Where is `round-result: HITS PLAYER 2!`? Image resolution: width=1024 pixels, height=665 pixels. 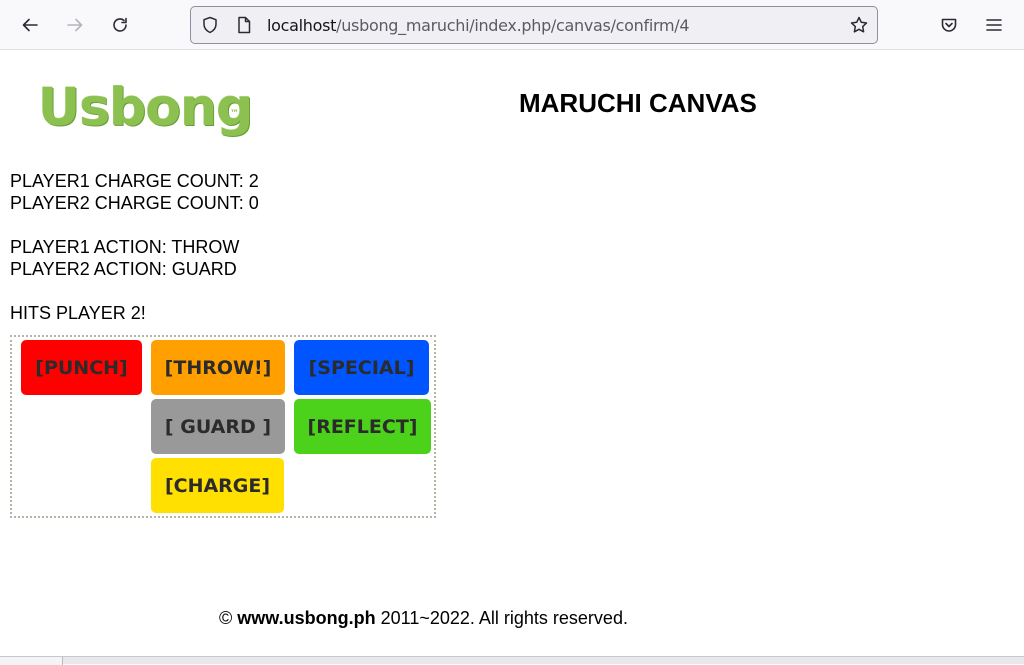
round-result: HITS PLAYER 2! is located at coordinates (78, 313).